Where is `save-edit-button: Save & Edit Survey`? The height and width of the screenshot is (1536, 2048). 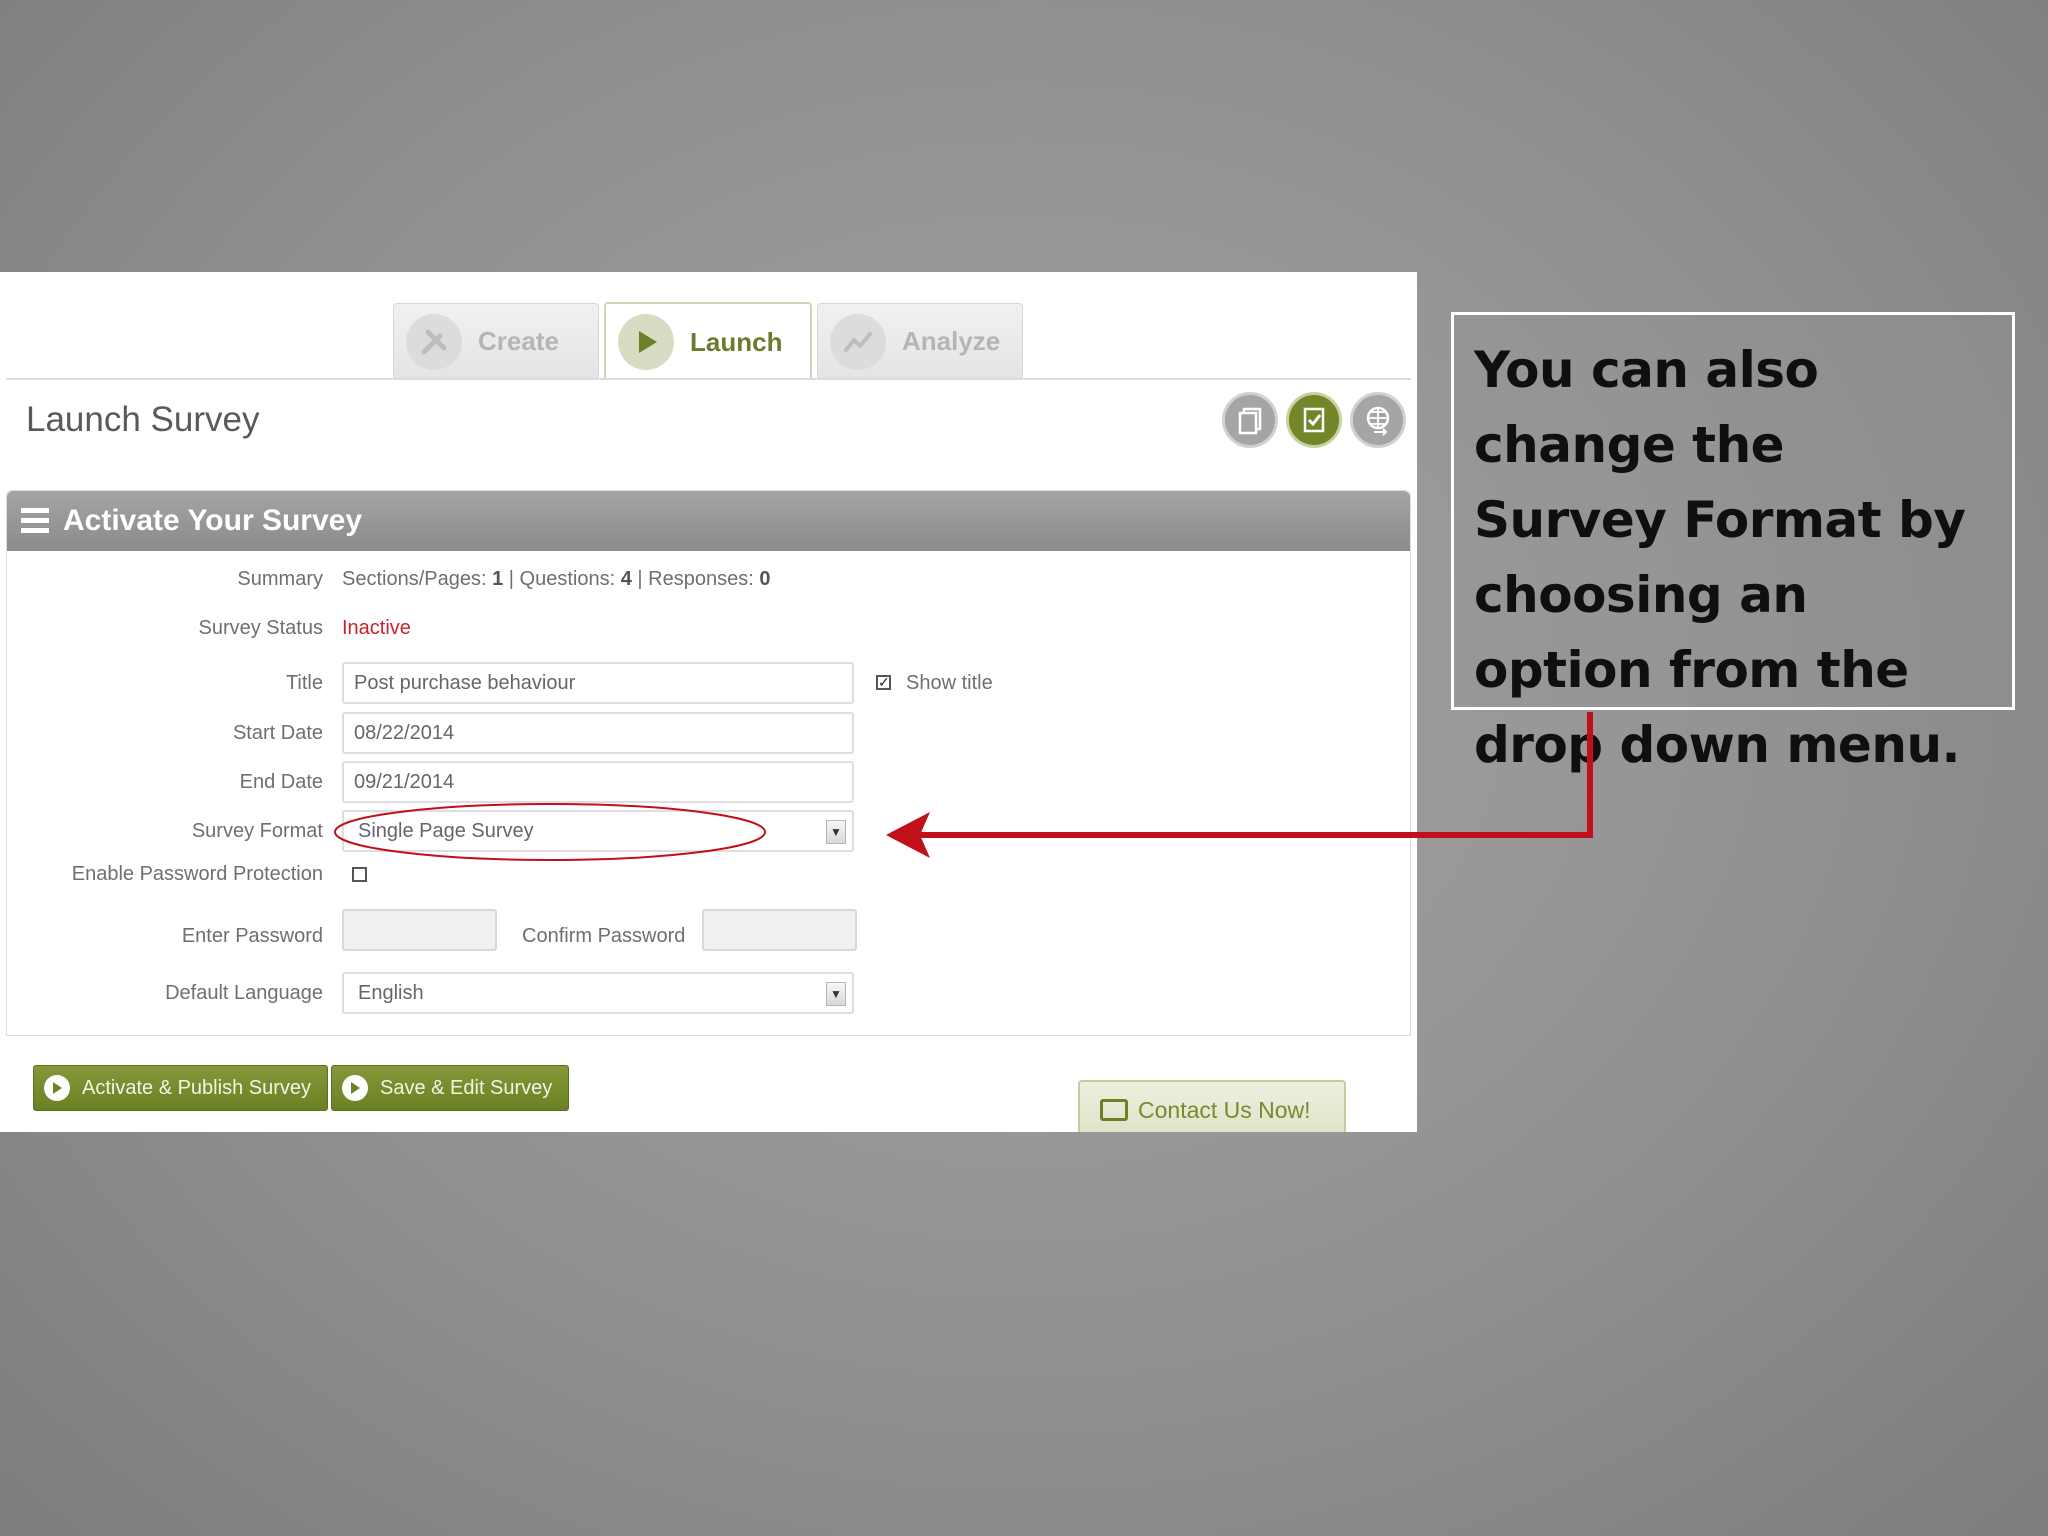 save-edit-button: Save & Edit Survey is located at coordinates (450, 1088).